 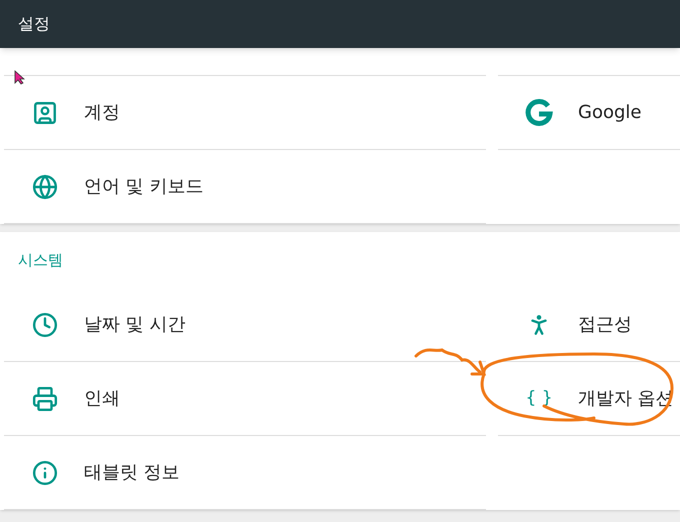 I want to click on item-label: Google, so click(x=610, y=113).